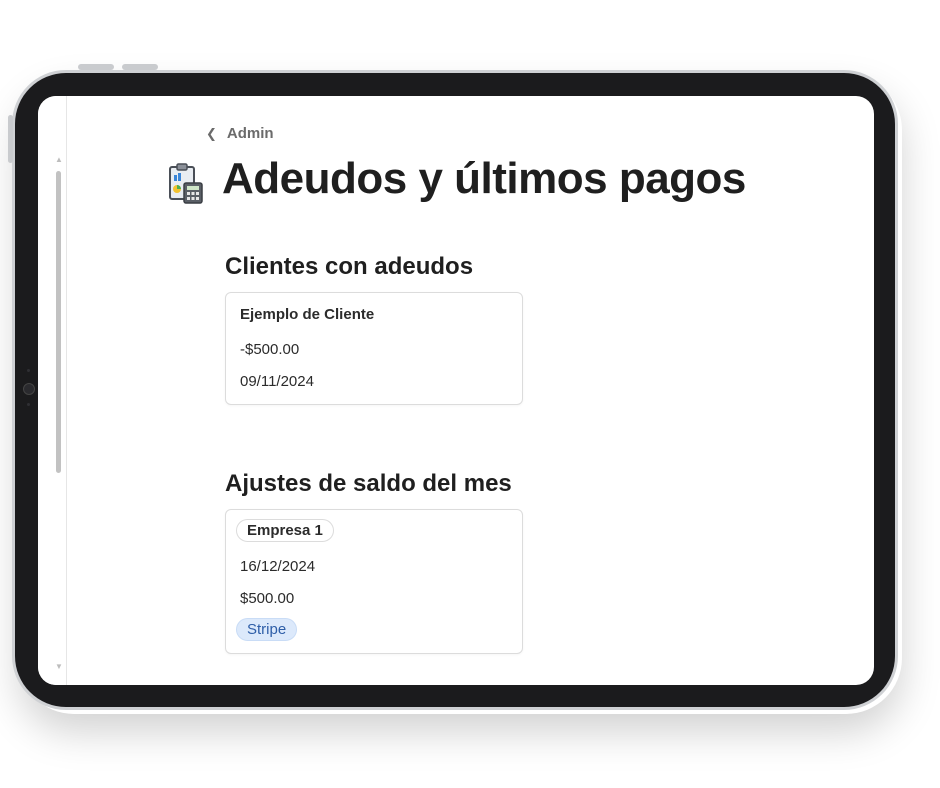 Image resolution: width=940 pixels, height=788 pixels. Describe the element at coordinates (285, 530) in the screenshot. I see `company-badge: Empresa 1` at that location.